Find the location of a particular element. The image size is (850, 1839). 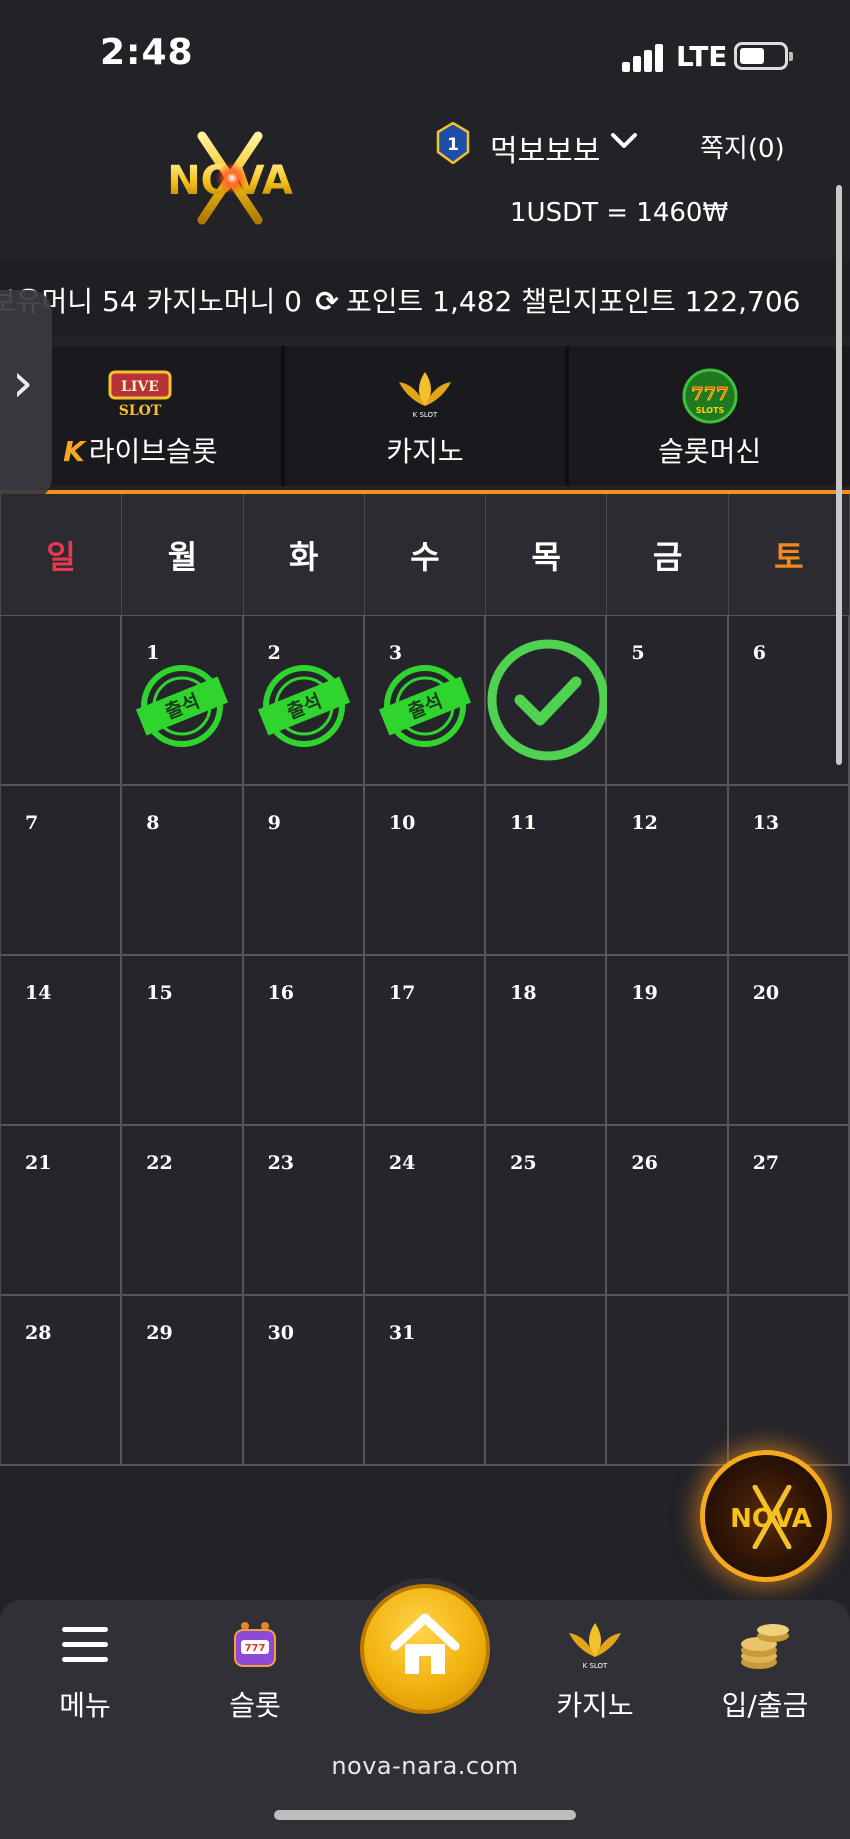

nova-logo: NOVA is located at coordinates (230, 178).